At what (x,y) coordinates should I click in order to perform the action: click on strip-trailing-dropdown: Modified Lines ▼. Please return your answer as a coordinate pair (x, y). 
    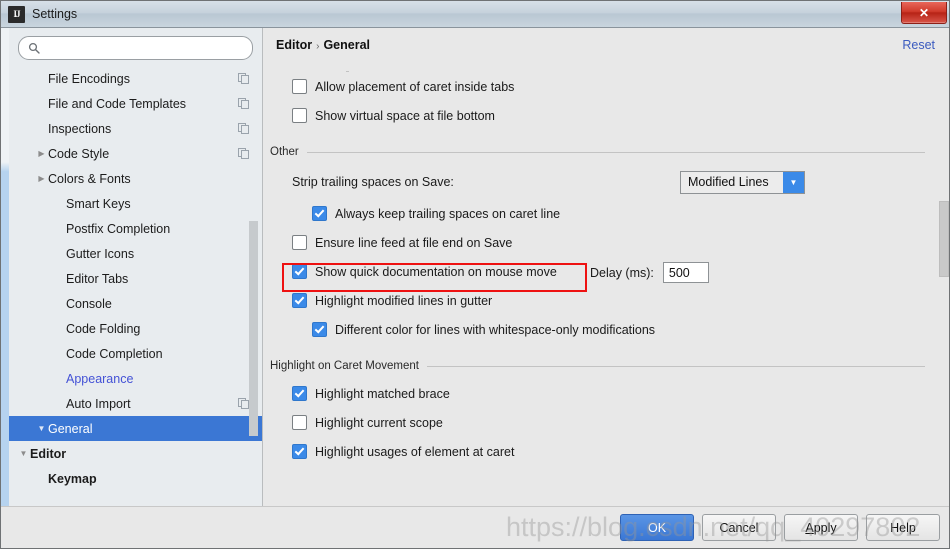
    Looking at the image, I should click on (742, 182).